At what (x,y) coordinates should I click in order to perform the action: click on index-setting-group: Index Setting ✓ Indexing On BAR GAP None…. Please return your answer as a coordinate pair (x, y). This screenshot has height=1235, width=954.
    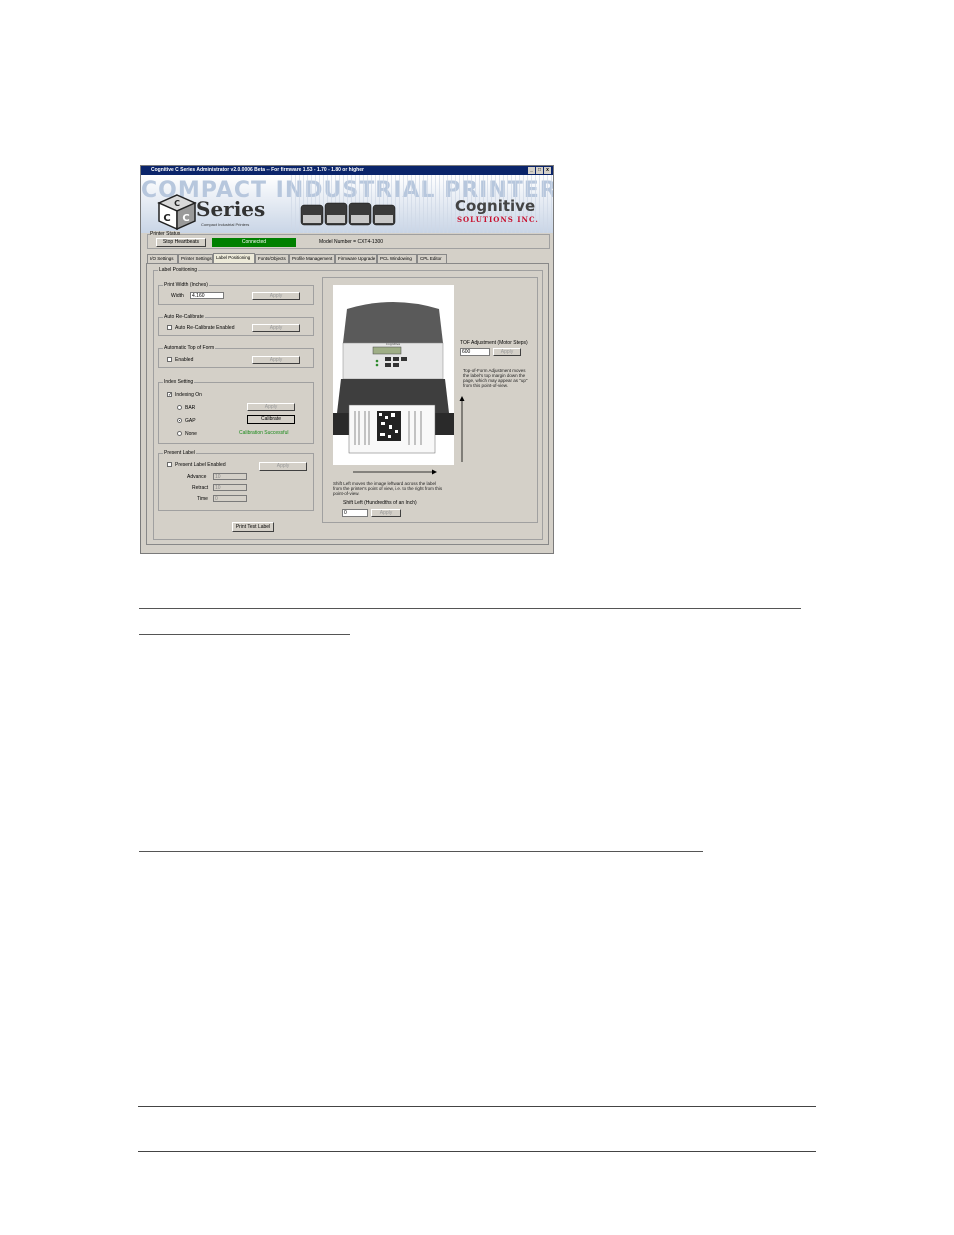
    Looking at the image, I should click on (236, 411).